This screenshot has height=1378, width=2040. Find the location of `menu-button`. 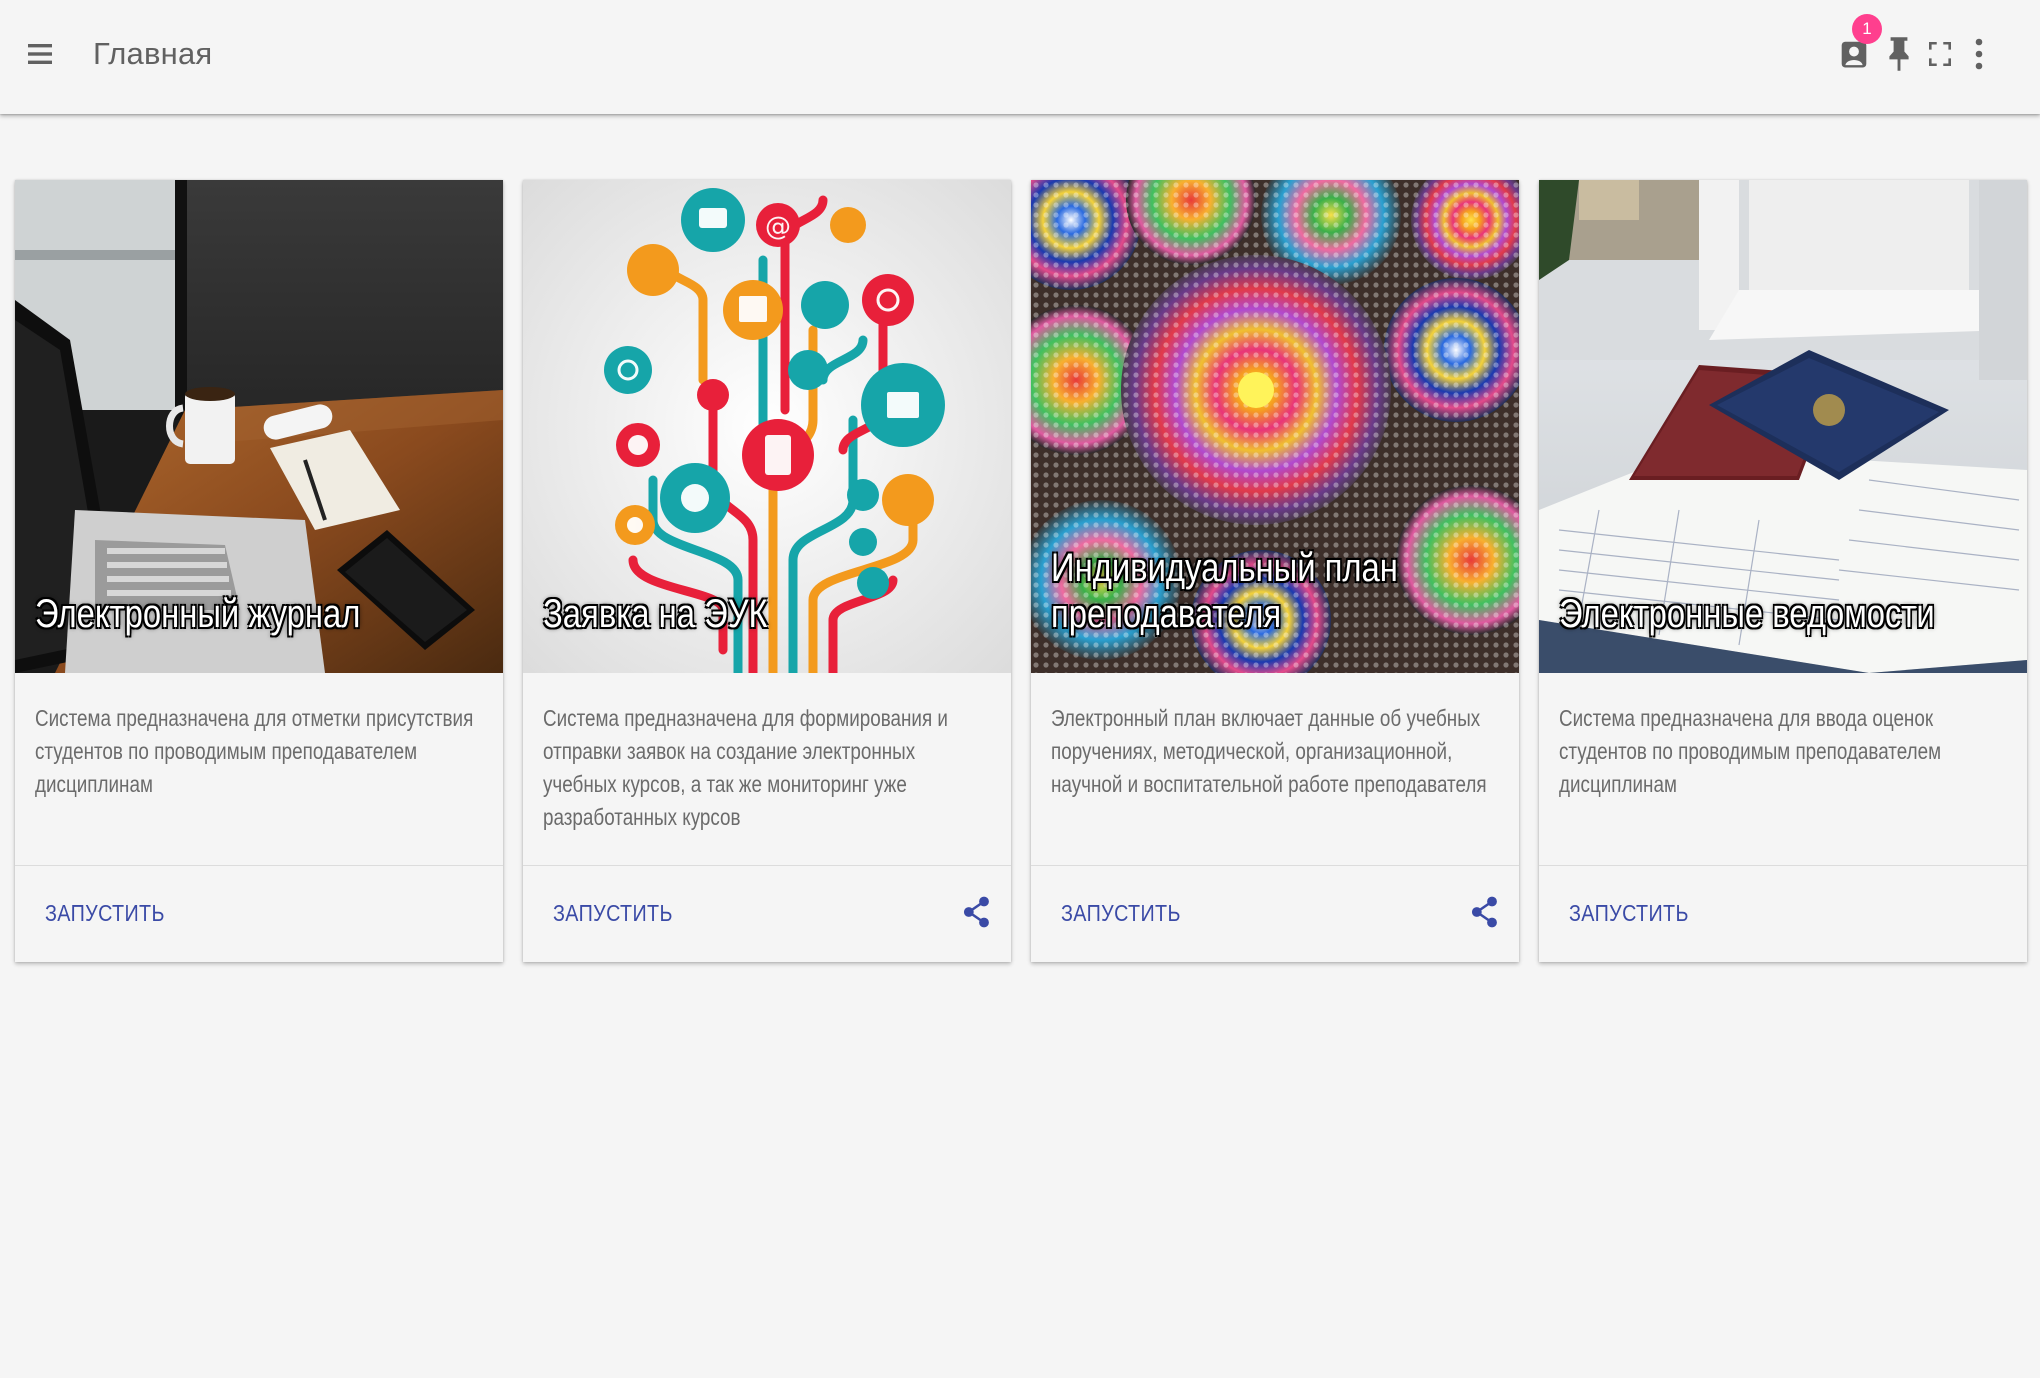

menu-button is located at coordinates (40, 54).